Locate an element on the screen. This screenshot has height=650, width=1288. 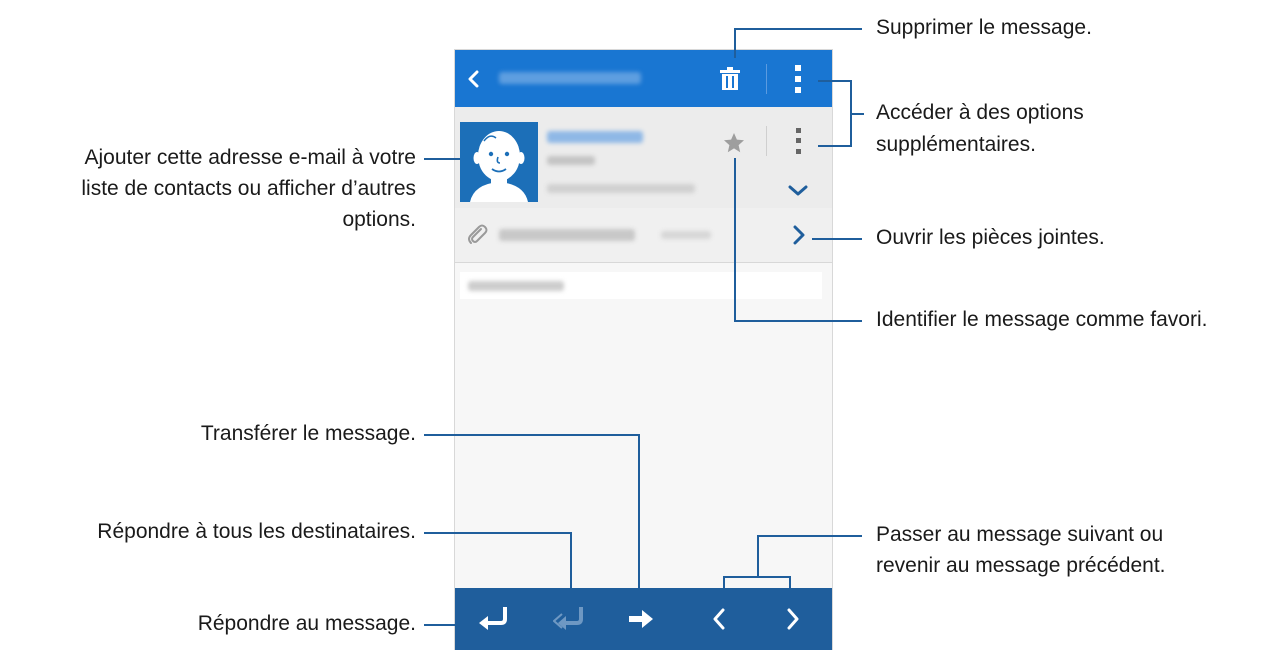
subject-text is located at coordinates (516, 286).